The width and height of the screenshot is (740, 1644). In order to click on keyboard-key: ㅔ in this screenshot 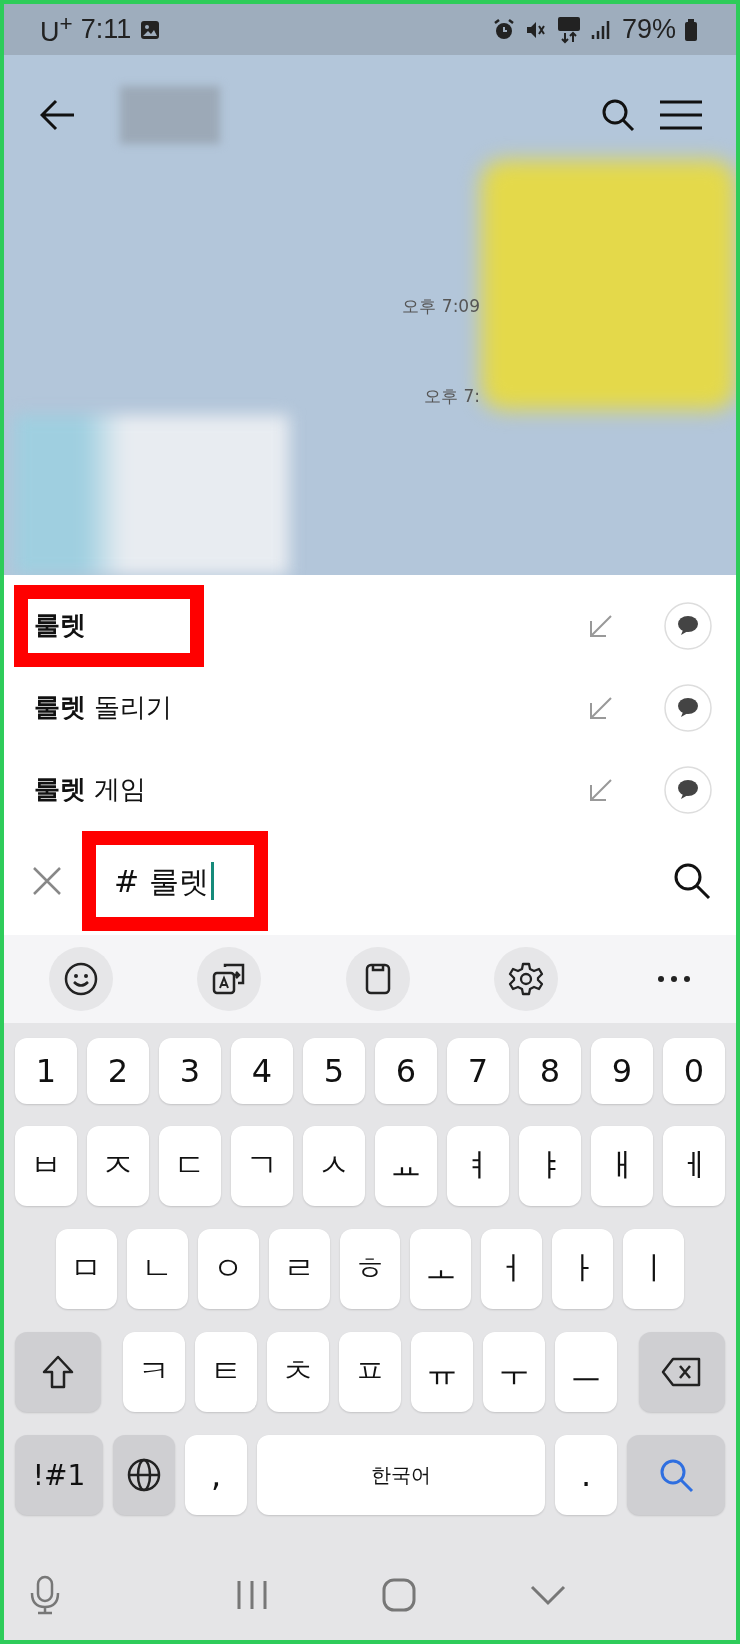, I will do `click(694, 1166)`.